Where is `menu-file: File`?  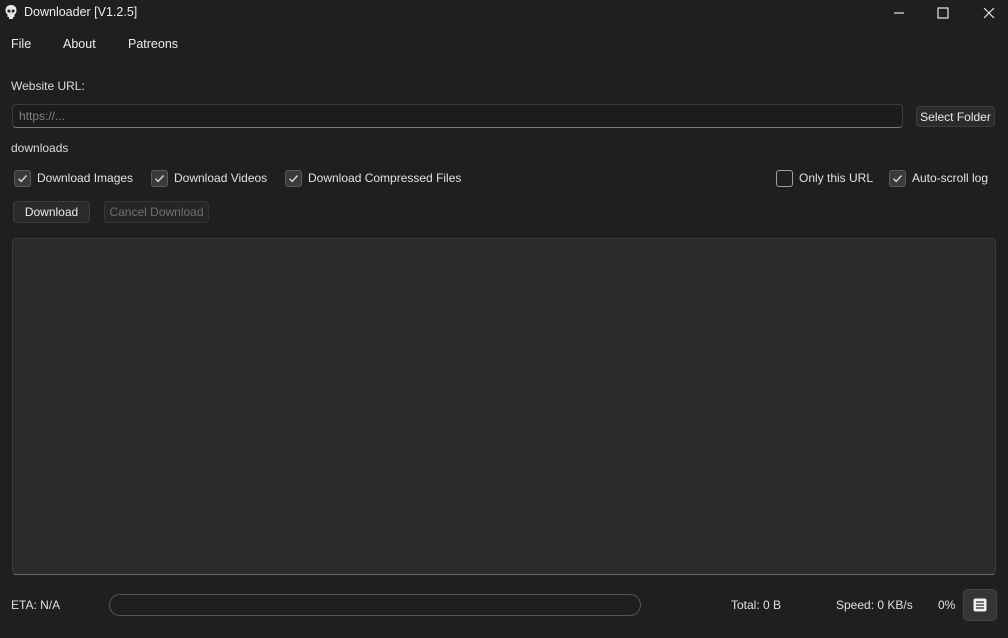
menu-file: File is located at coordinates (21, 44).